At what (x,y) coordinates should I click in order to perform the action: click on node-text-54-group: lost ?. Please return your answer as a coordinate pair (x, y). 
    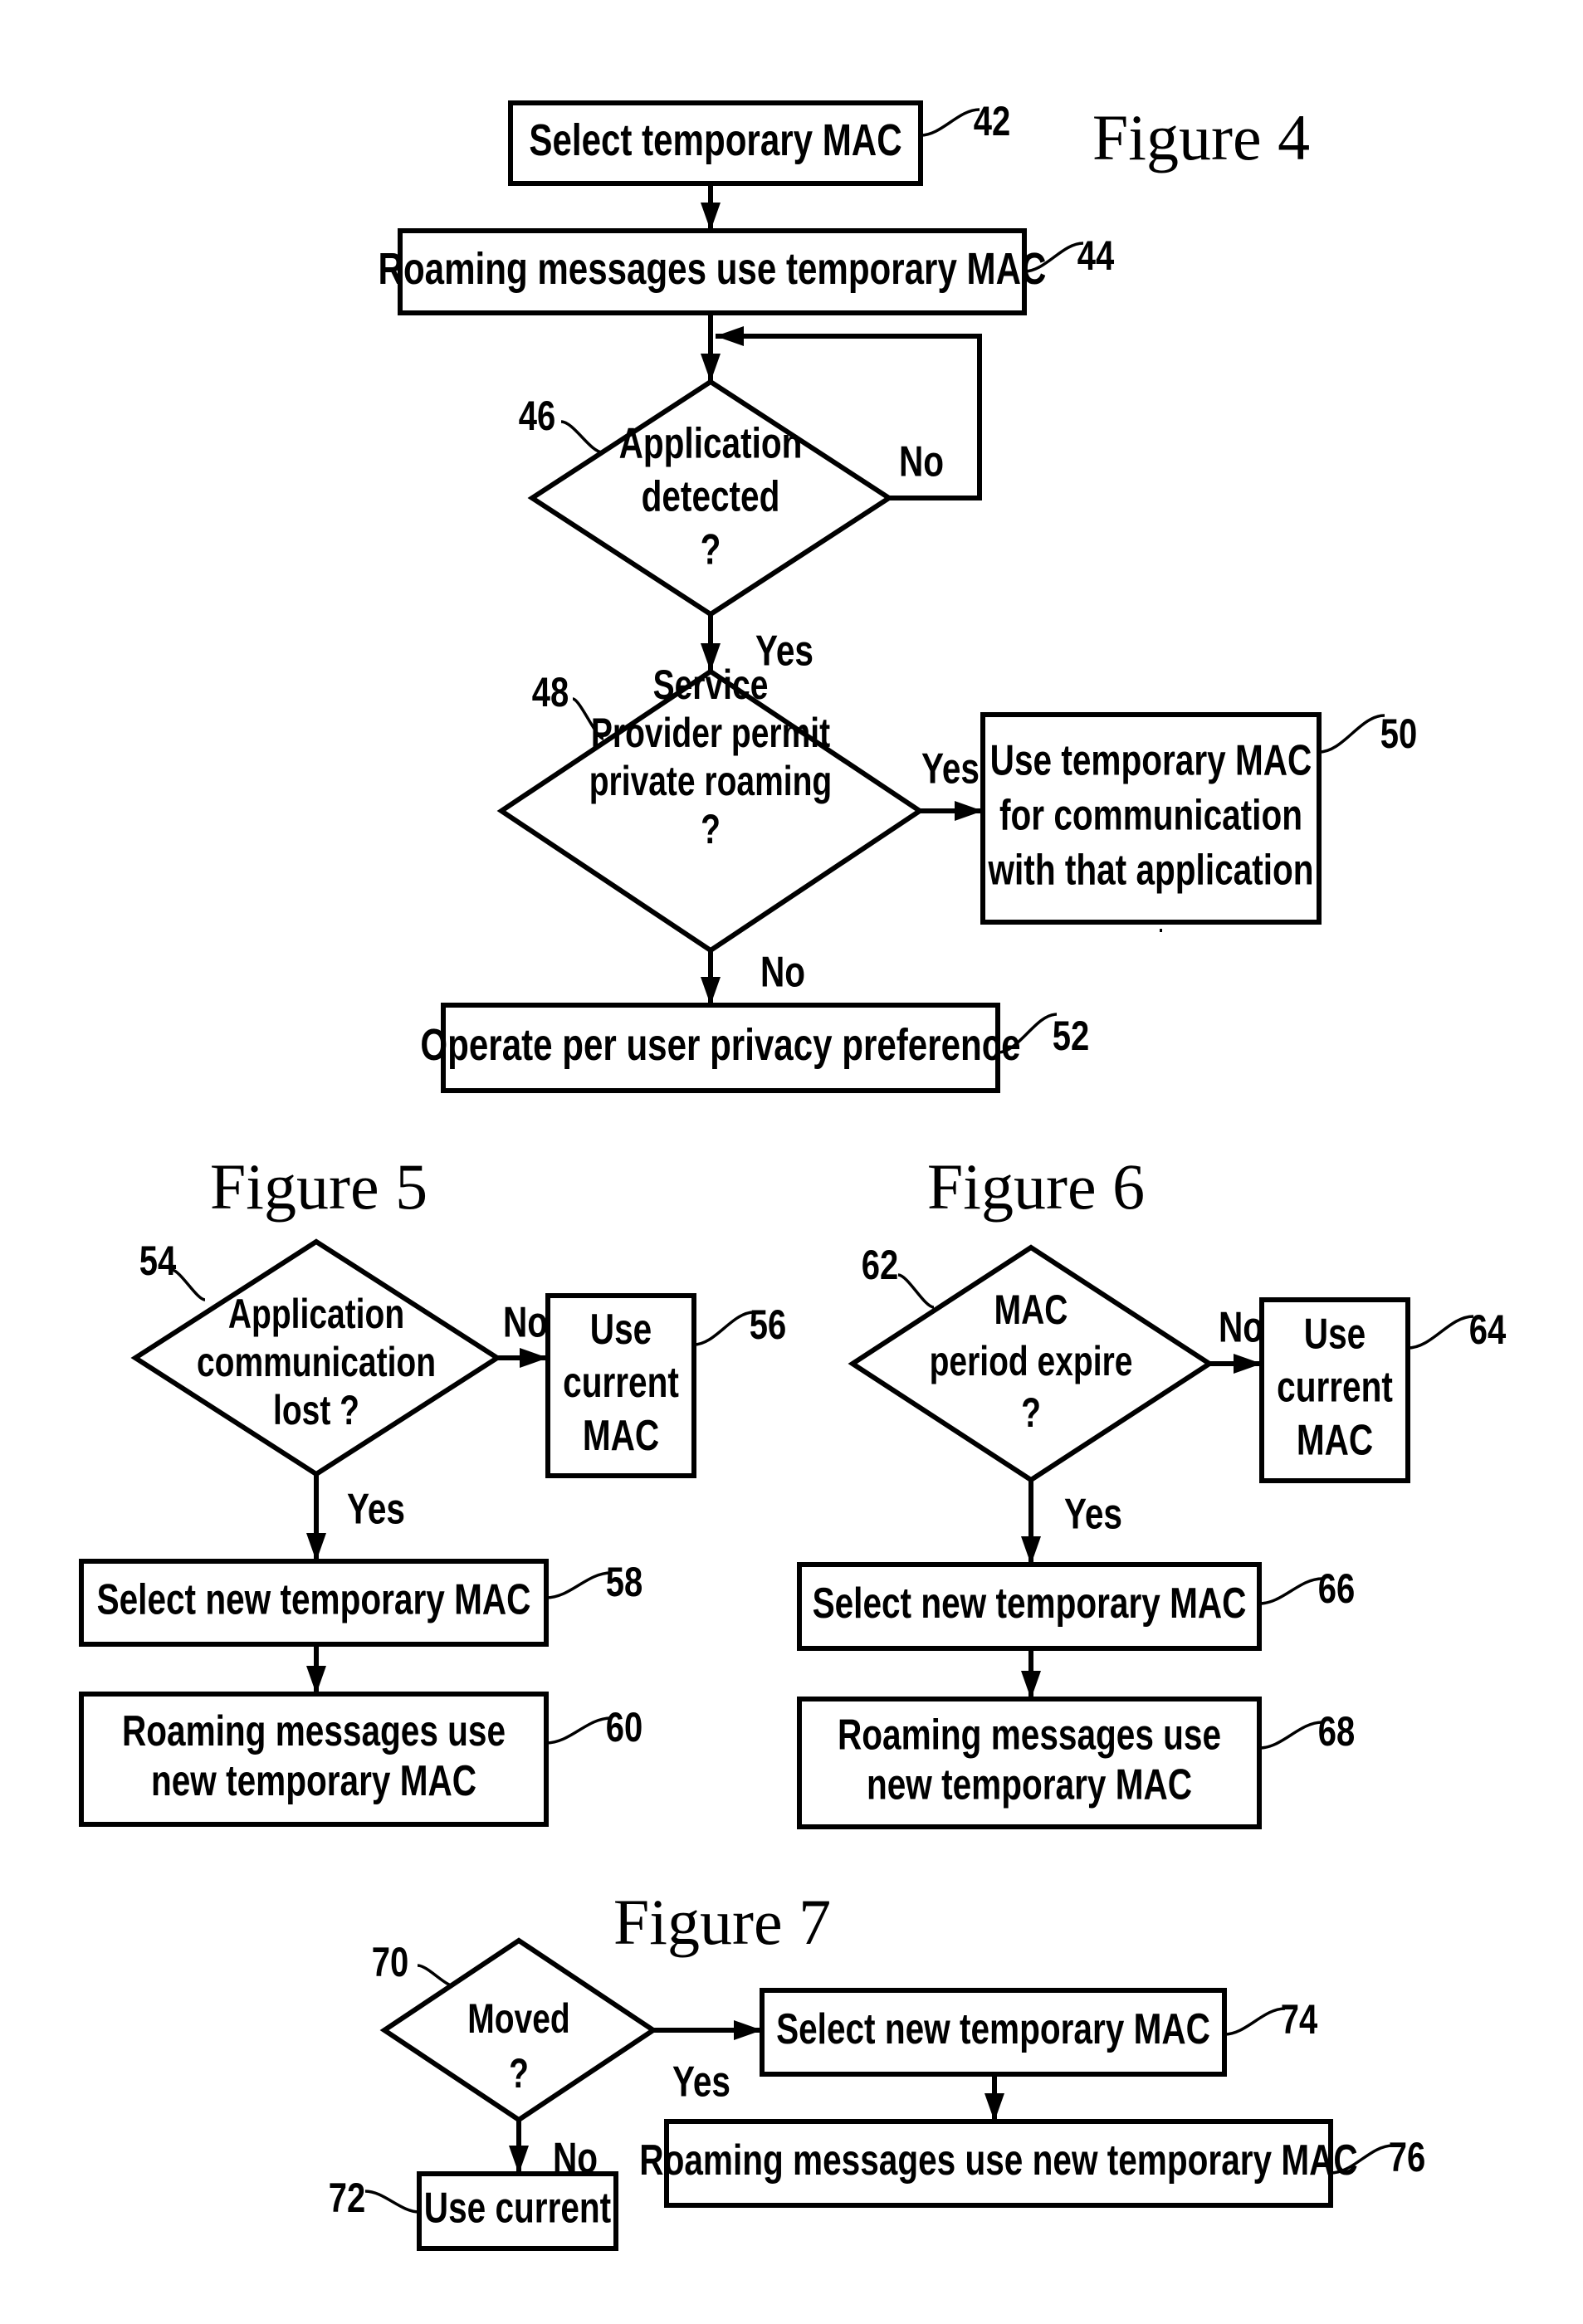
    Looking at the image, I should click on (316, 1409).